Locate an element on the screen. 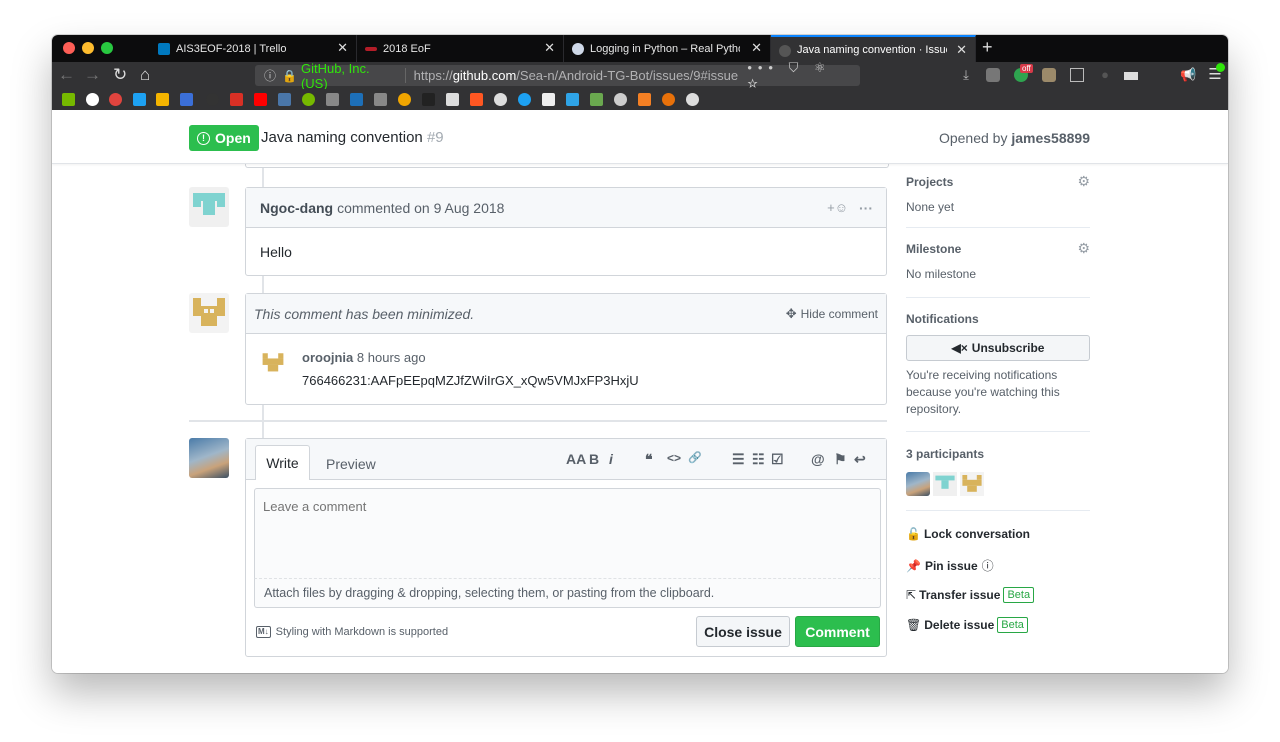 This screenshot has width=1280, height=742. hide-comment-button: ✥ Hide comment is located at coordinates (832, 314).